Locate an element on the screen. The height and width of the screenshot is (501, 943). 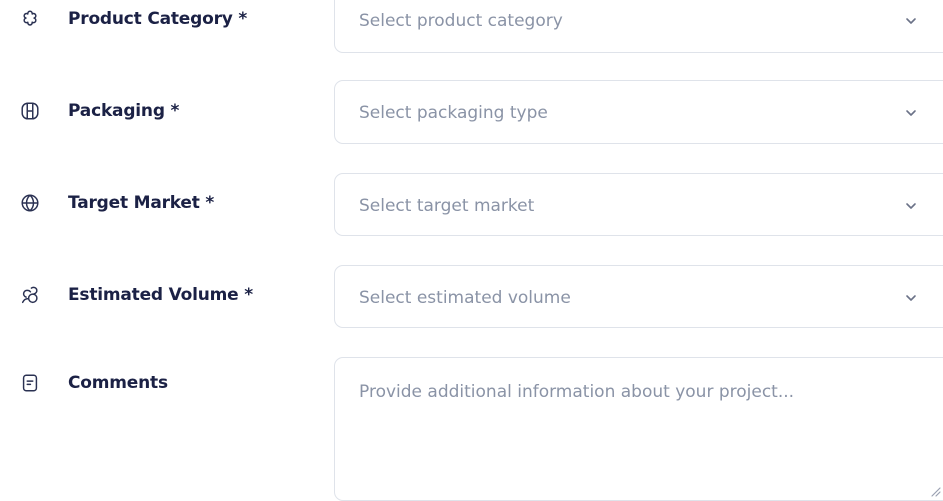
product-category-label: Product Category * is located at coordinates (158, 19).